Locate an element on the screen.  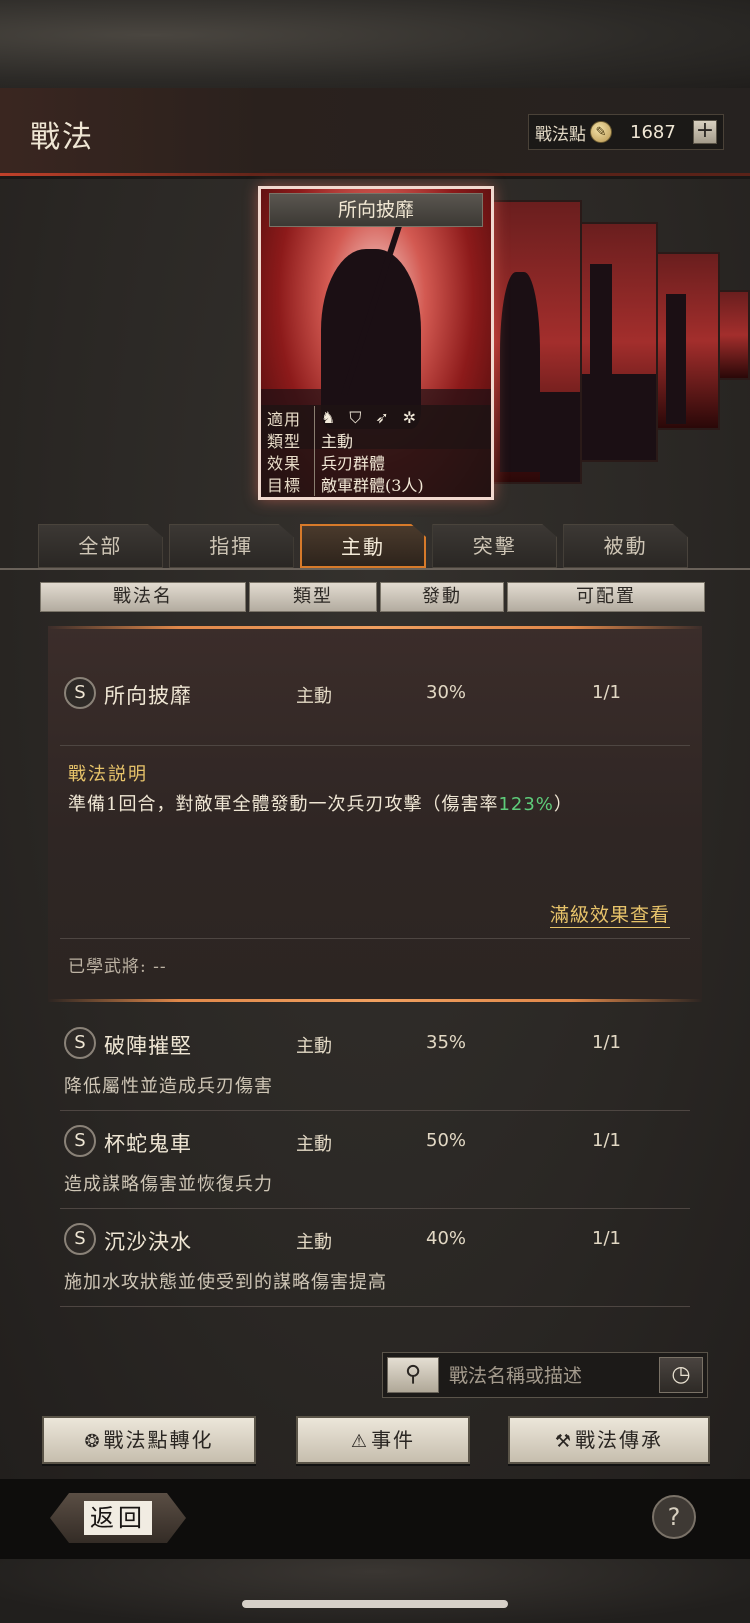
header-bar: 戰法 戰法點 ✎ 1687 + is located at coordinates (375, 132).